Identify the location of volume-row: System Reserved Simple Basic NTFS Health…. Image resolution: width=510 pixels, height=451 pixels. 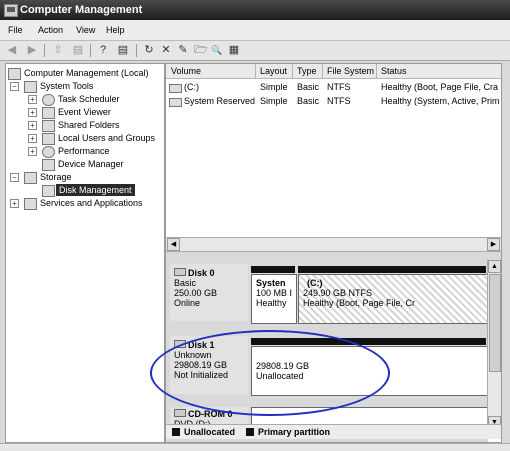
(333, 101).